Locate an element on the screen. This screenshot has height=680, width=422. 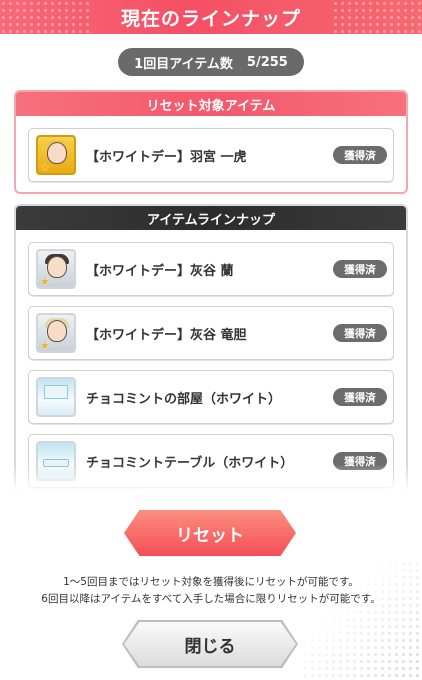
reset-target-header: リセット対象アイテム is located at coordinates (211, 104).